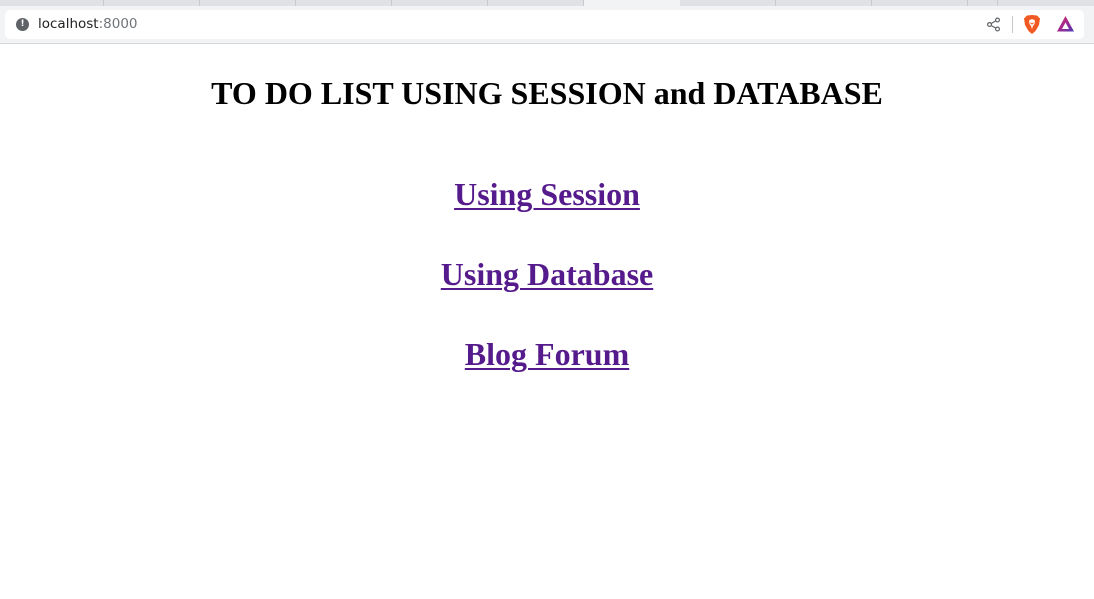 This screenshot has height=599, width=1094. I want to click on url-text: localhost:8000, so click(88, 24).